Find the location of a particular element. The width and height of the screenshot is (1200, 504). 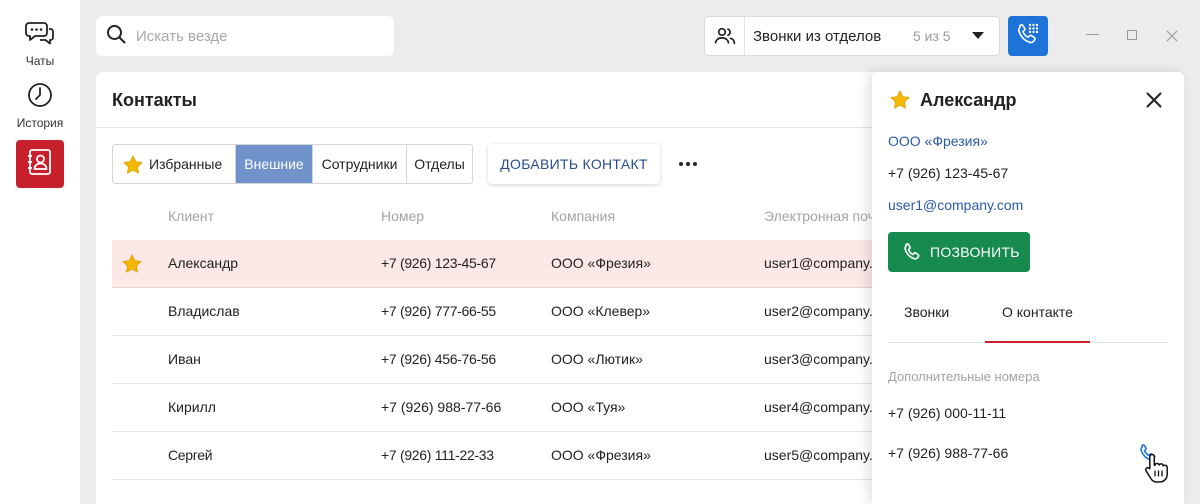

clock-icon is located at coordinates (40, 97).